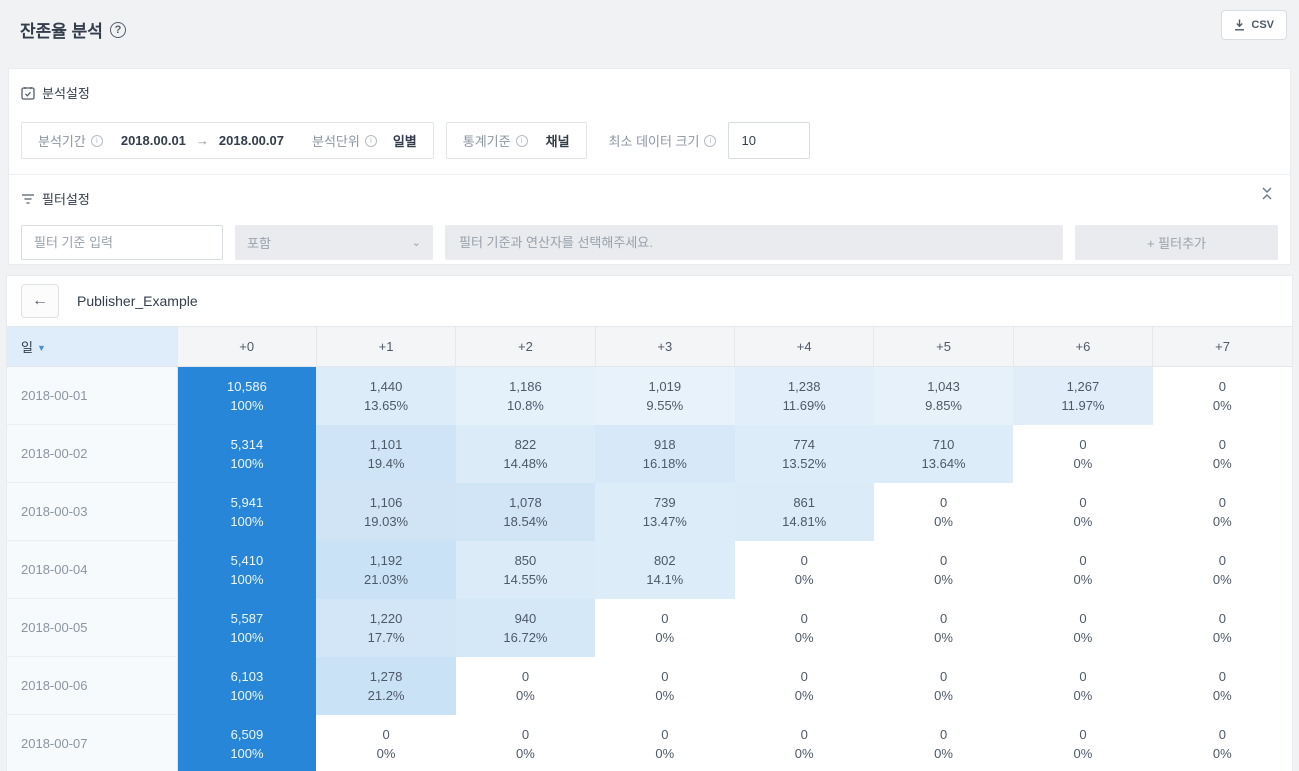 The image size is (1299, 771). I want to click on add-filter-button: + 필터추가, so click(1176, 242).